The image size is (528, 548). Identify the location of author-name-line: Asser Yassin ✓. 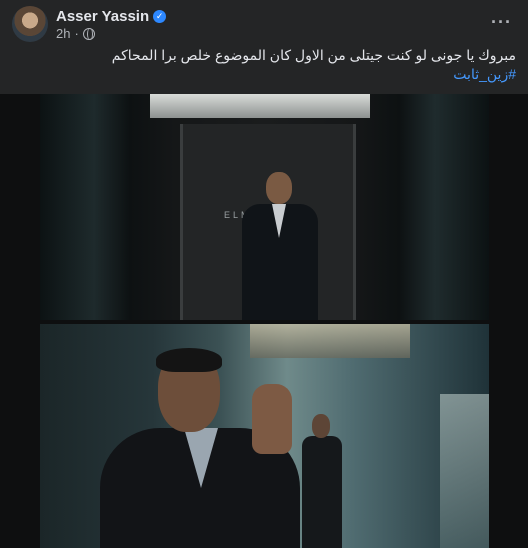
(111, 16).